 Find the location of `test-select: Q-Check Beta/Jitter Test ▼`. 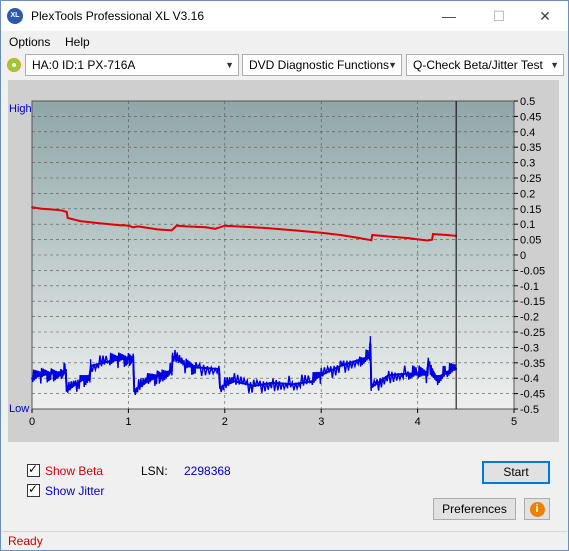

test-select: Q-Check Beta/Jitter Test ▼ is located at coordinates (485, 65).